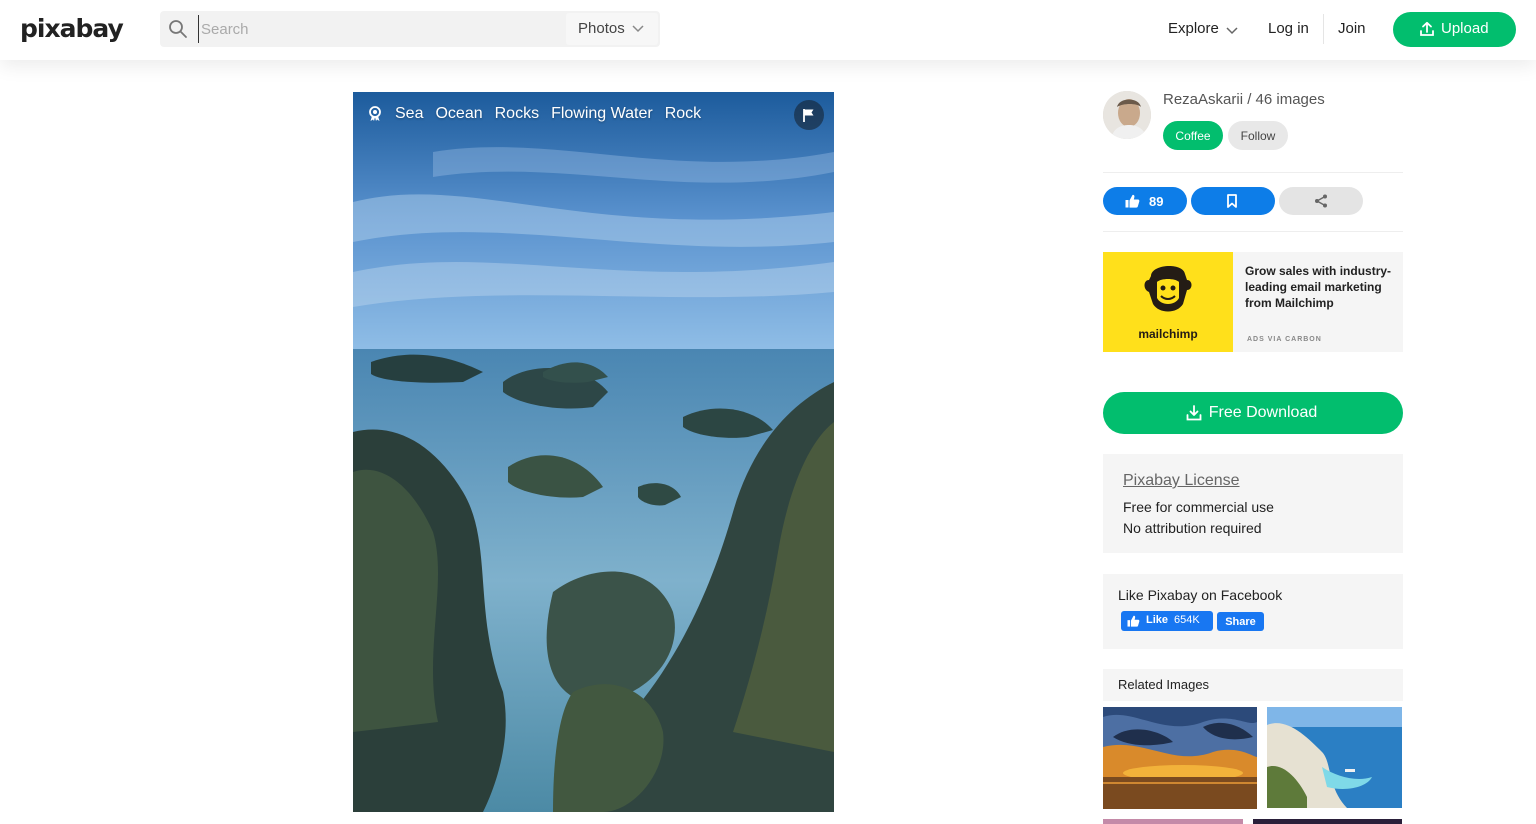 The image size is (1536, 824). What do you see at coordinates (1263, 412) in the screenshot?
I see `download-label: Free Download` at bounding box center [1263, 412].